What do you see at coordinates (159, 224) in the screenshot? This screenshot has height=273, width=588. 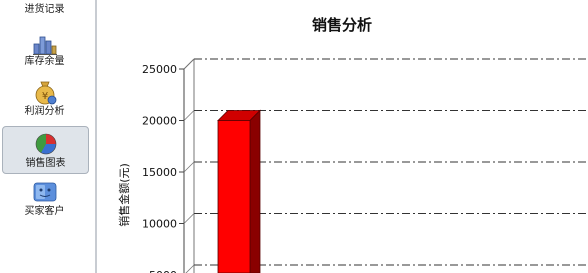 I see `y-tick-label: 10000` at bounding box center [159, 224].